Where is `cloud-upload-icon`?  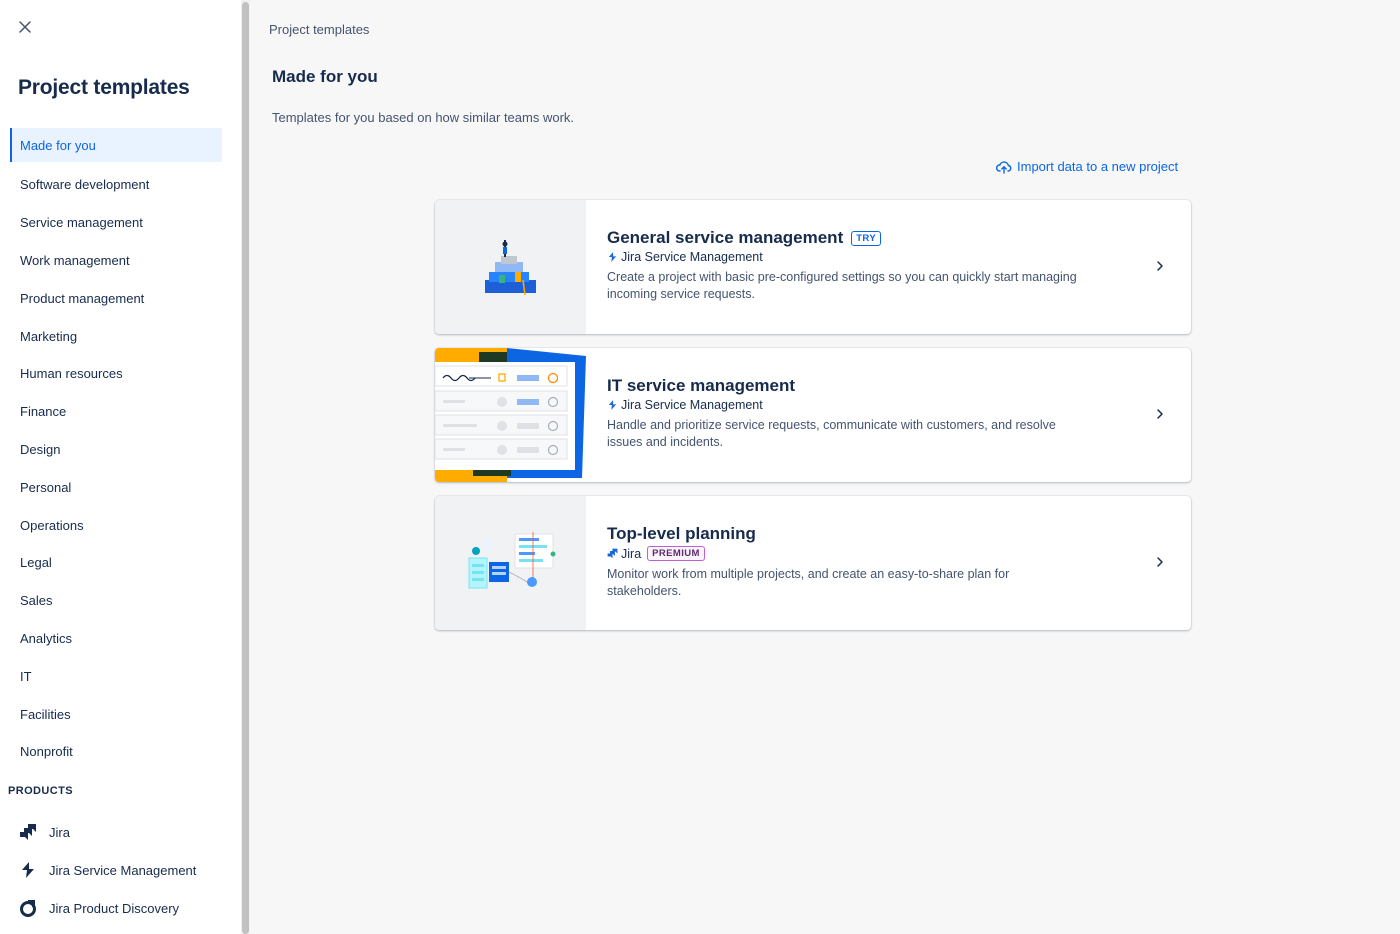
cloud-upload-icon is located at coordinates (1004, 167).